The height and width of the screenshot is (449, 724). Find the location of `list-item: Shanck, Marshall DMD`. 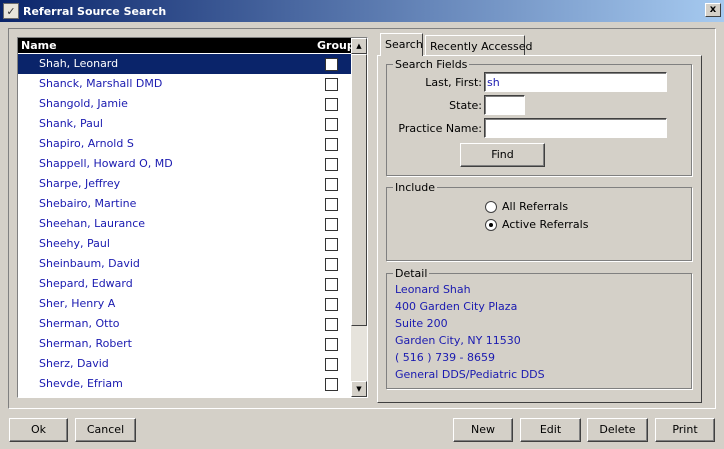

list-item: Shanck, Marshall DMD is located at coordinates (184, 84).